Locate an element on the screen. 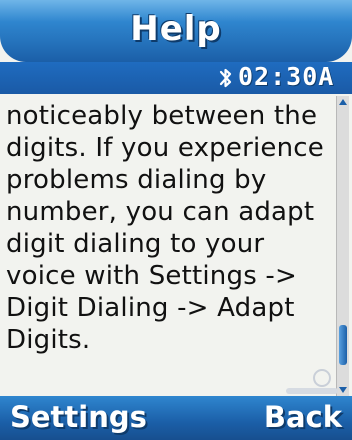 The width and height of the screenshot is (352, 440). settings-softkey: Settings is located at coordinates (78, 417).